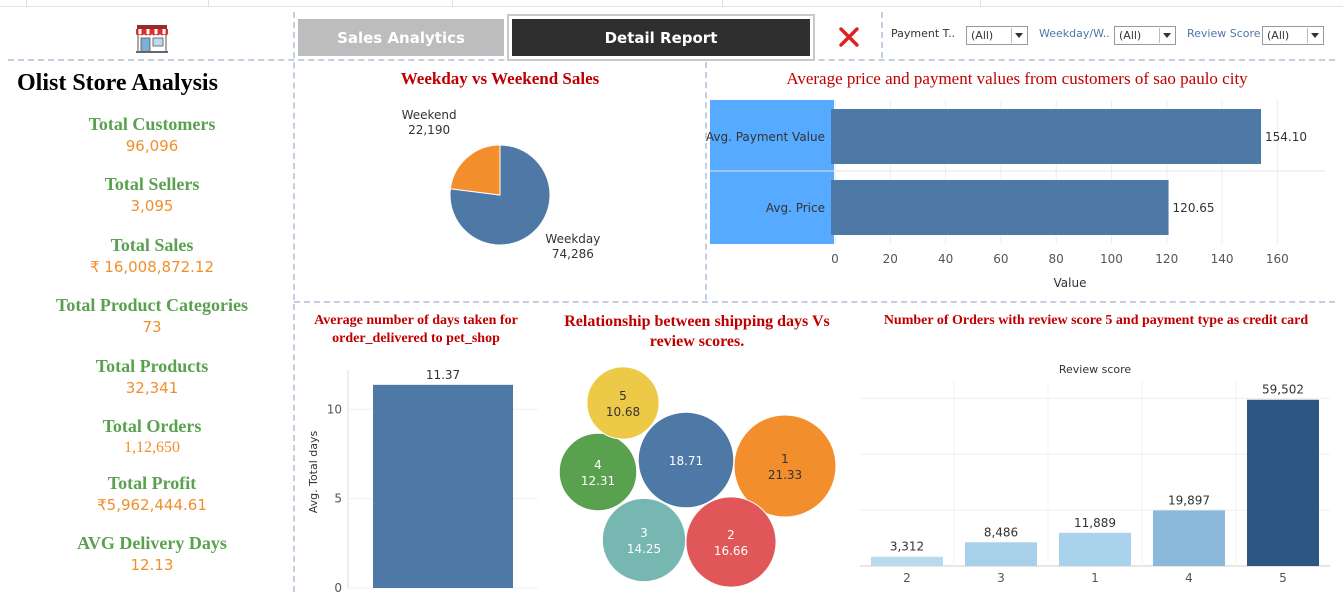  What do you see at coordinates (1070, 283) in the screenshot?
I see `x-axis-title: Value` at bounding box center [1070, 283].